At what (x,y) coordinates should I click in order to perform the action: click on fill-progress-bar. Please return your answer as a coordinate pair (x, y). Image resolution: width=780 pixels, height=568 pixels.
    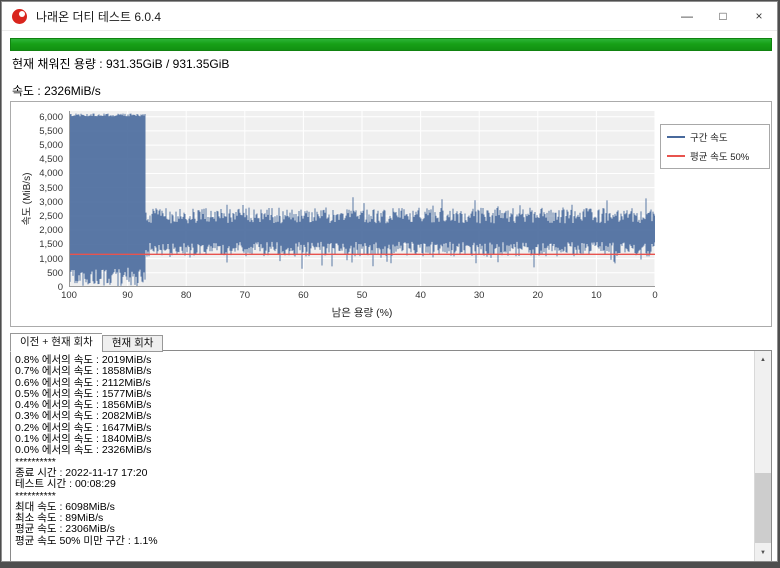
    Looking at the image, I should click on (391, 44).